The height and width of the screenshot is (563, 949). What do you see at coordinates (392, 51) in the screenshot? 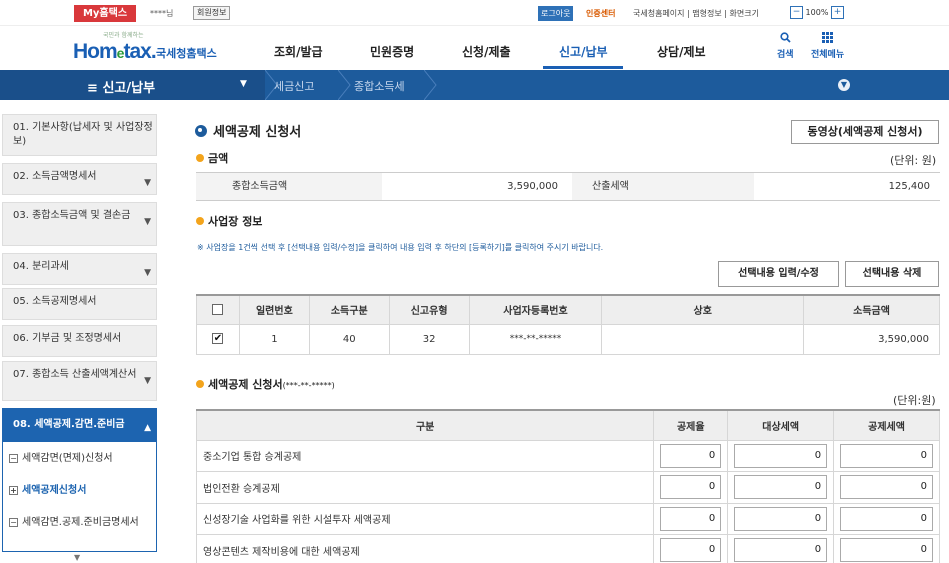
I see `gnb-menu-certificate: 민원증명` at bounding box center [392, 51].